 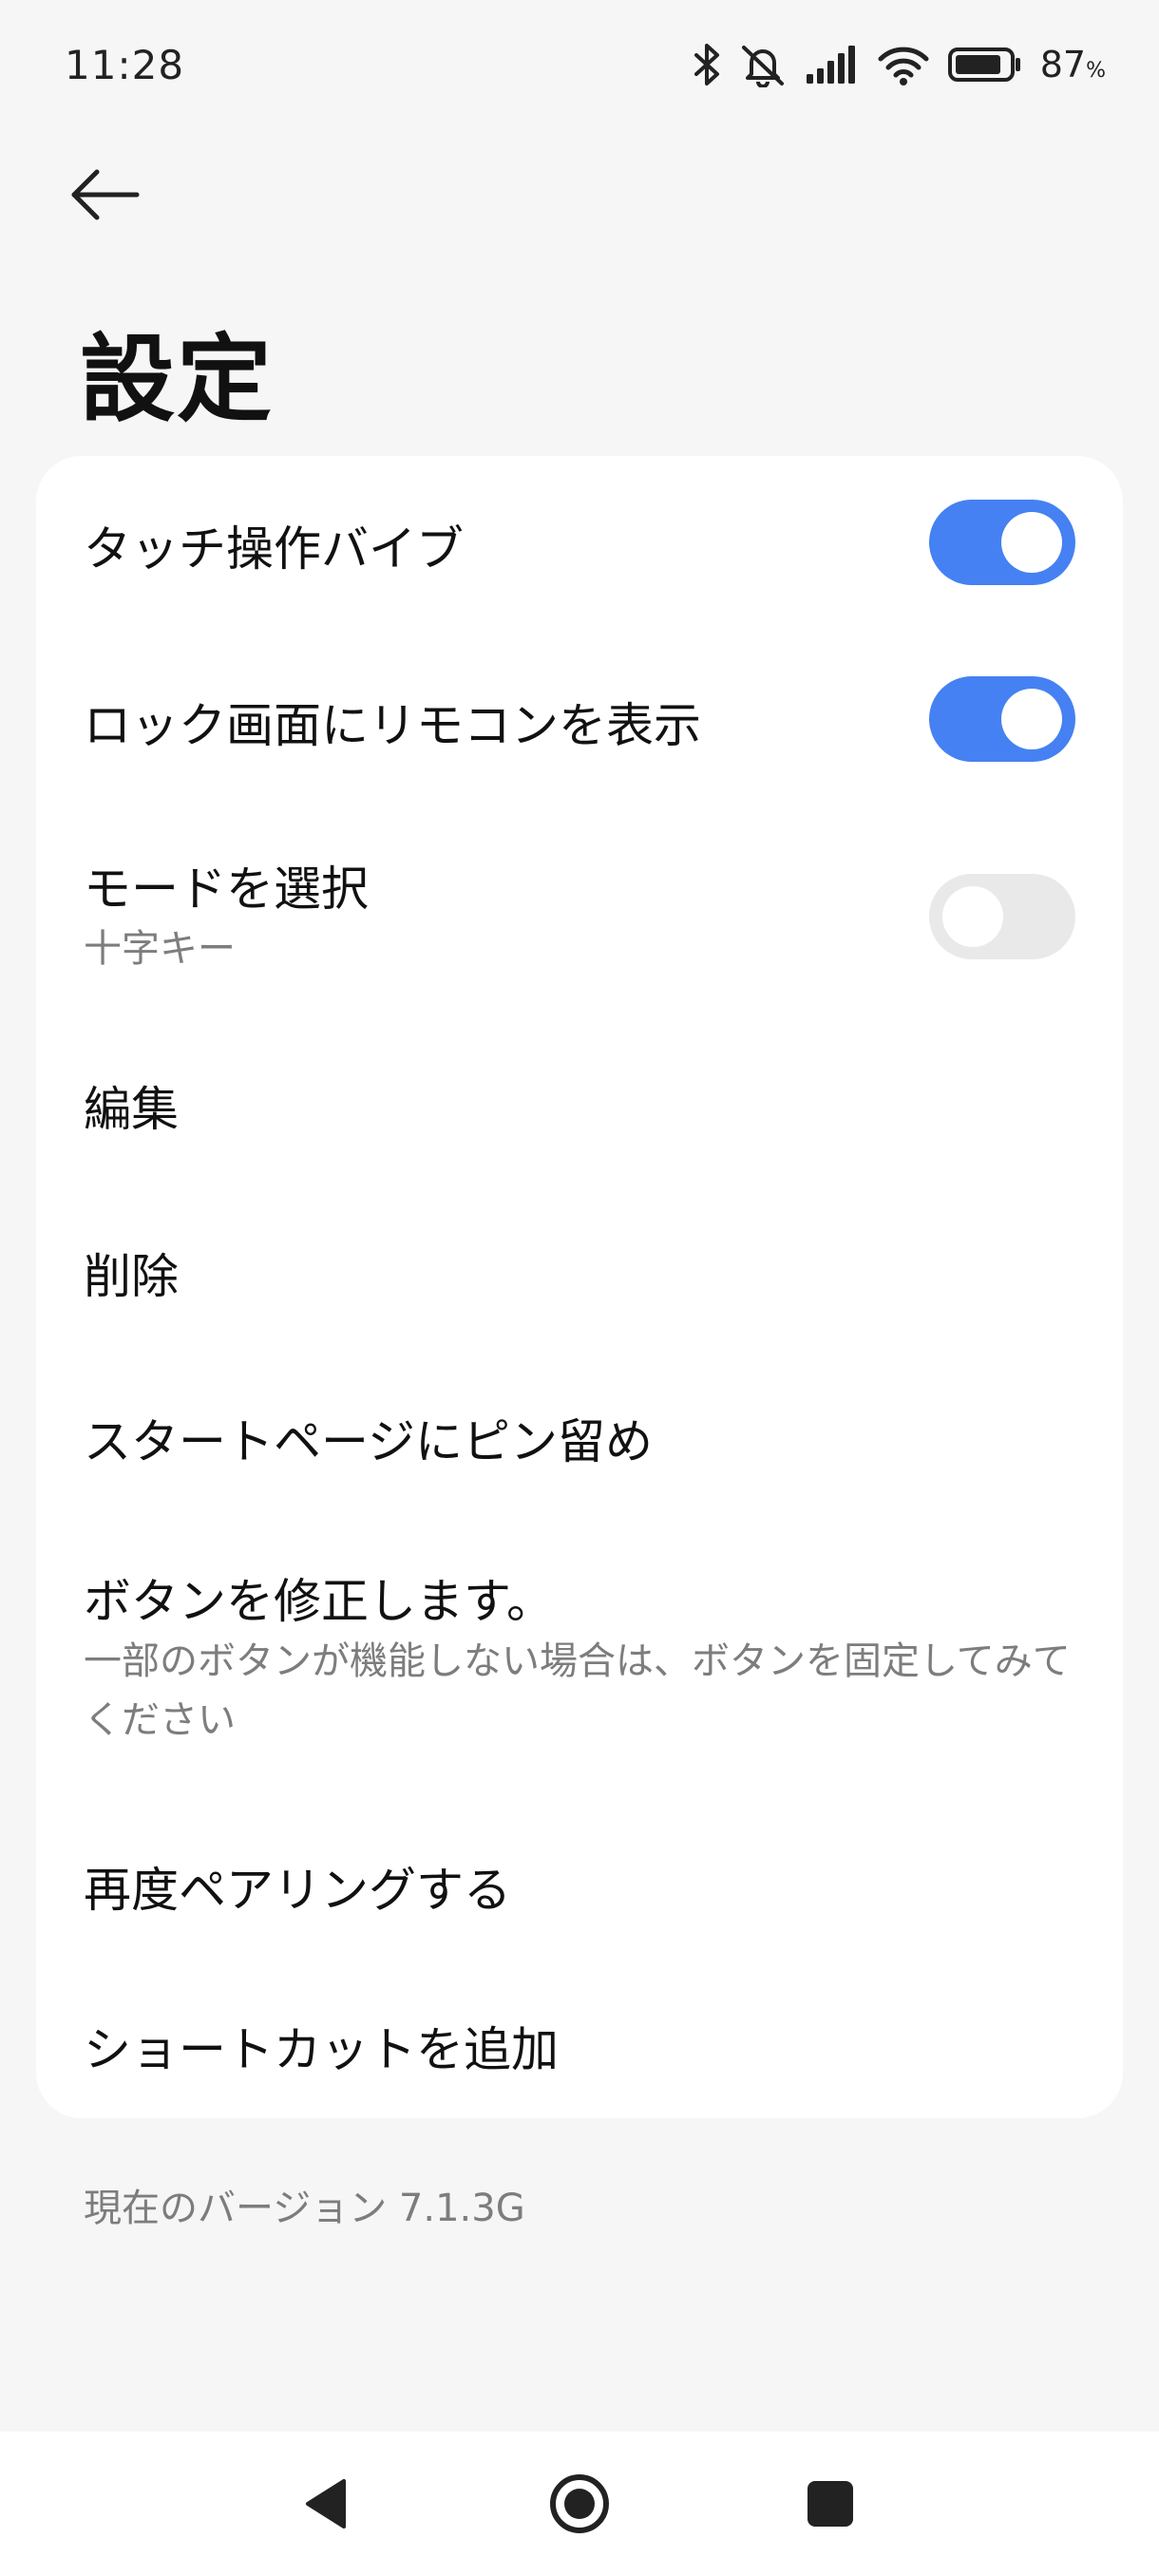 I want to click on home-circle-icon, so click(x=579, y=2503).